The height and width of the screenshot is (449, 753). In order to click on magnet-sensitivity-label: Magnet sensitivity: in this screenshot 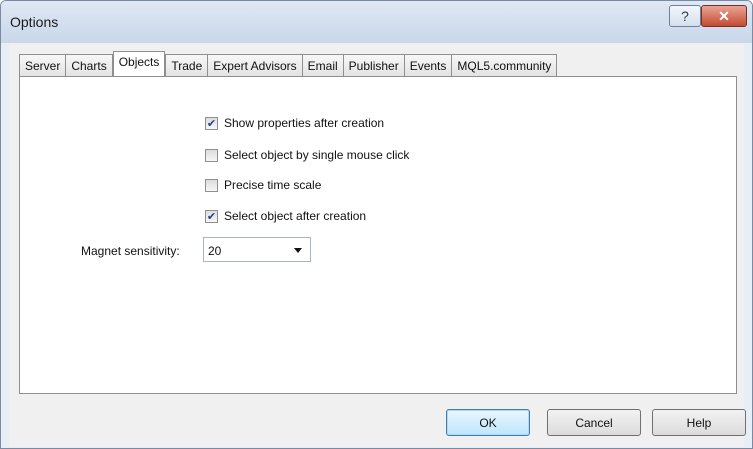, I will do `click(130, 251)`.